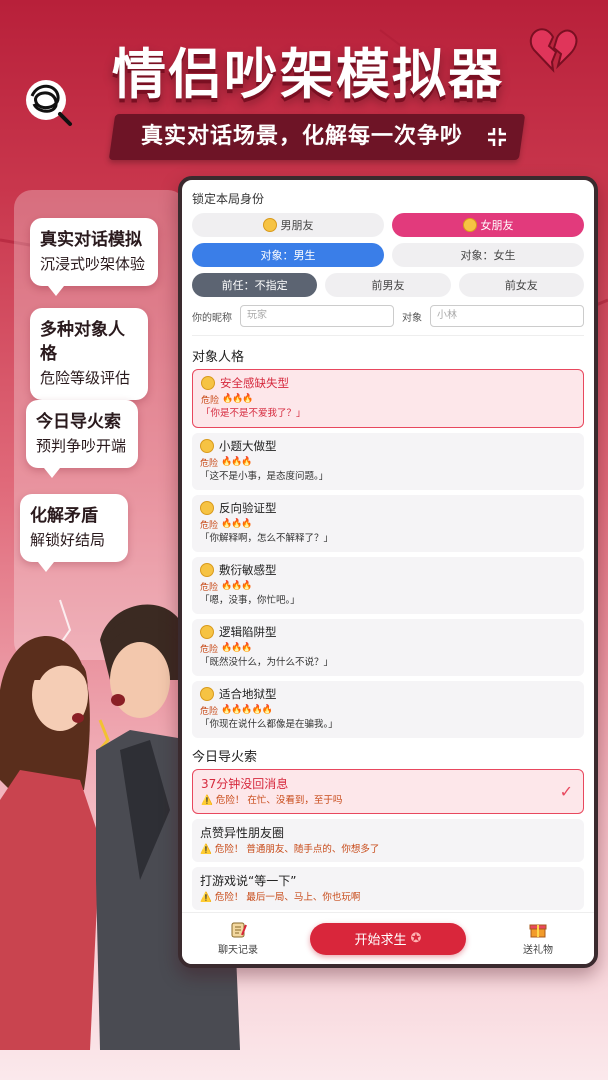 The width and height of the screenshot is (608, 1080). Describe the element at coordinates (507, 316) in the screenshot. I see `partner-input: 小林` at that location.